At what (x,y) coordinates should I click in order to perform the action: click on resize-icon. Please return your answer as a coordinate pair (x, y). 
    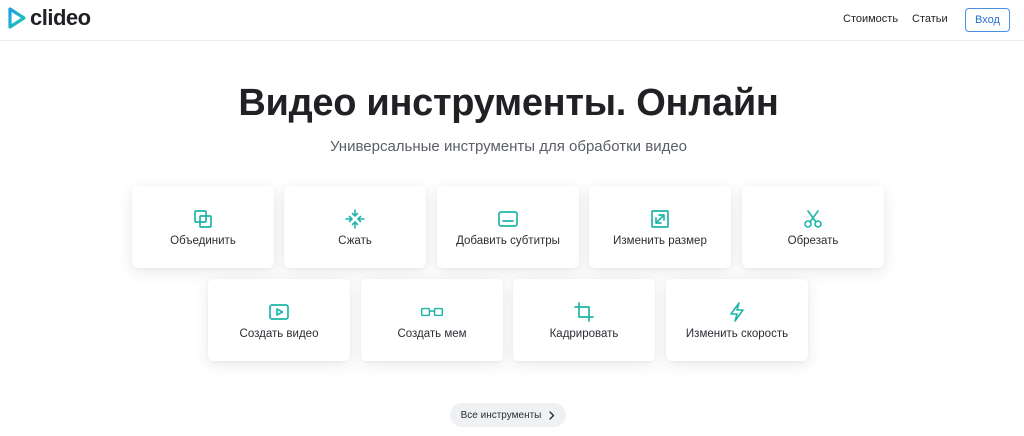
    Looking at the image, I should click on (660, 219).